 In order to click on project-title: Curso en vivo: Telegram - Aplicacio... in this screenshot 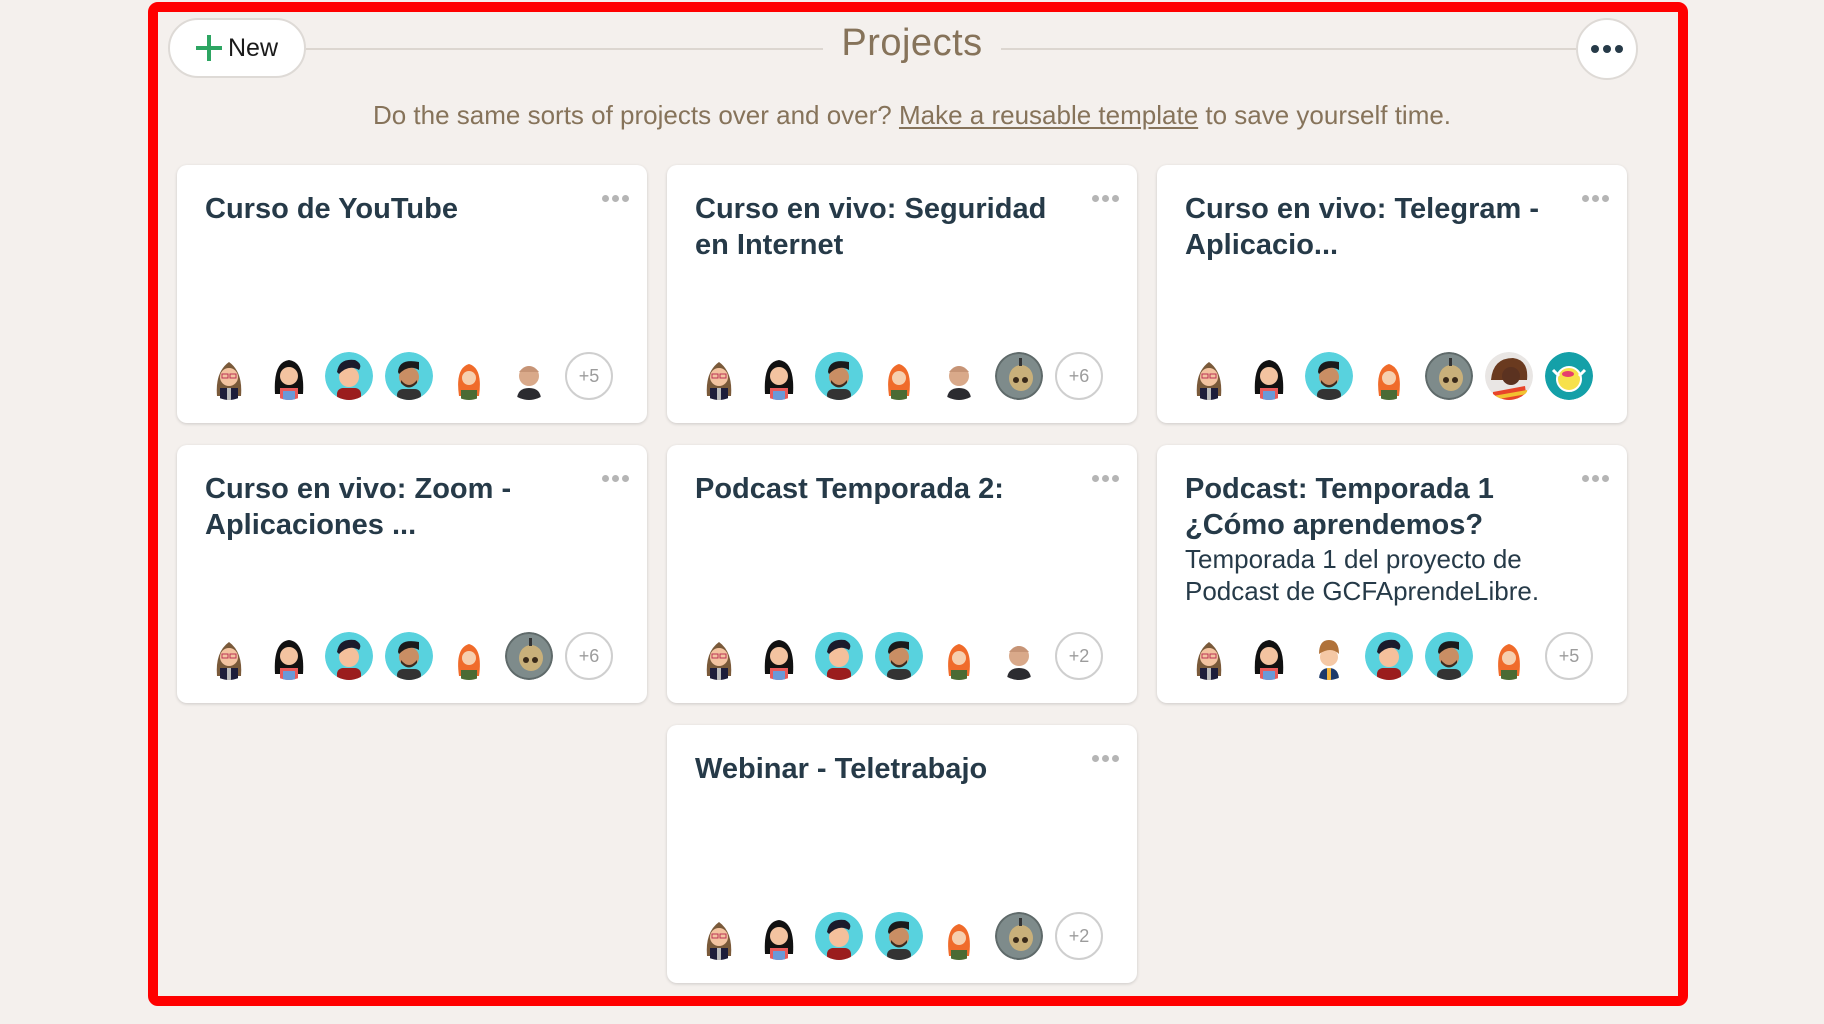, I will do `click(1362, 227)`.